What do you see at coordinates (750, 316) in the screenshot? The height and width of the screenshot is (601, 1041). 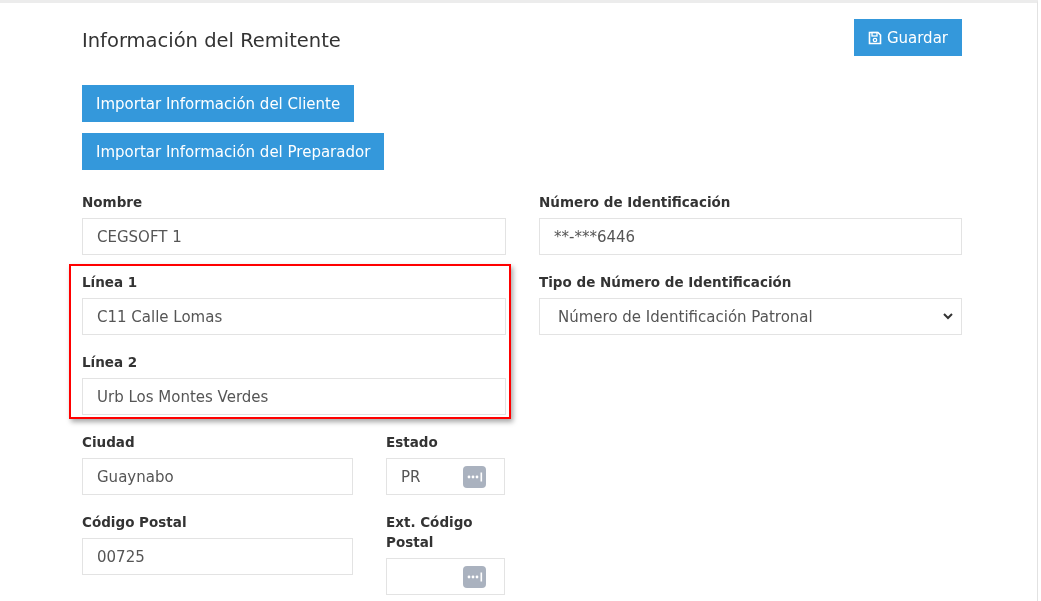 I see `select-field: Número de Identificación Patronal` at bounding box center [750, 316].